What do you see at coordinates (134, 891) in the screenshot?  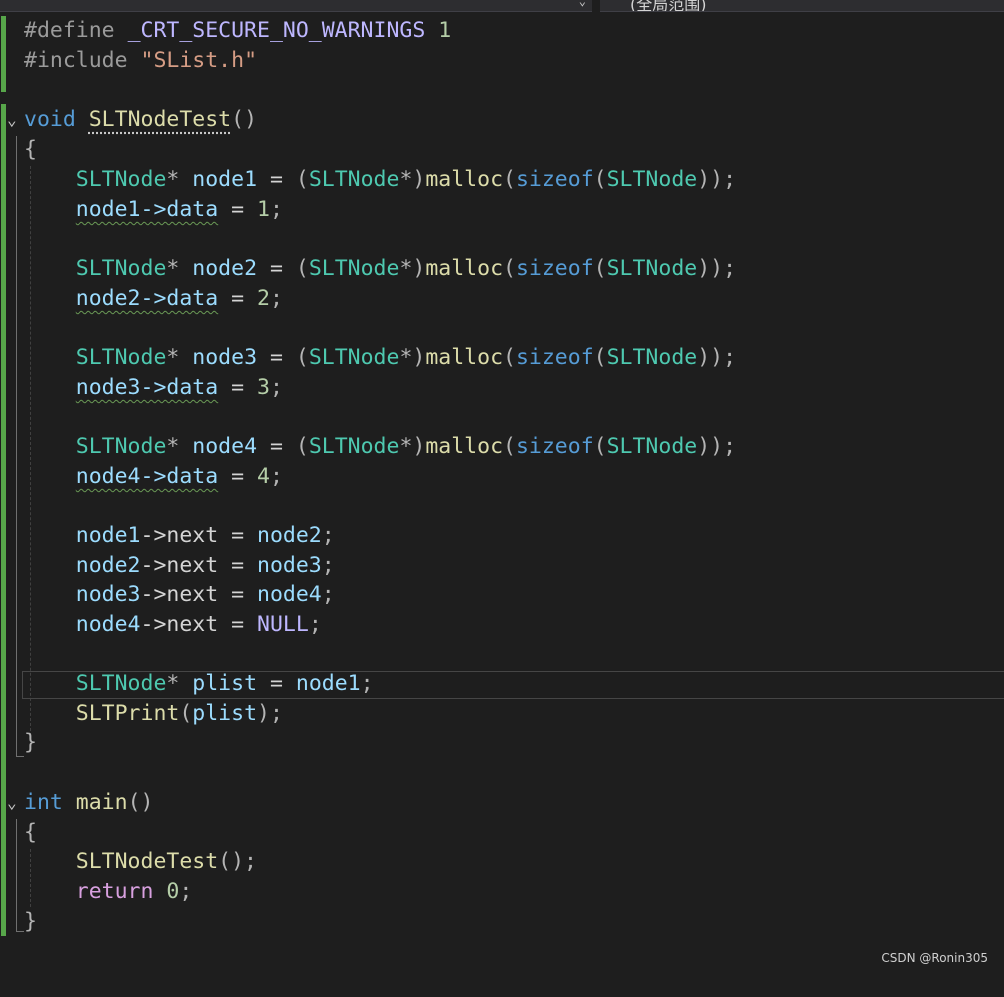 I see `code-line: return 0;` at bounding box center [134, 891].